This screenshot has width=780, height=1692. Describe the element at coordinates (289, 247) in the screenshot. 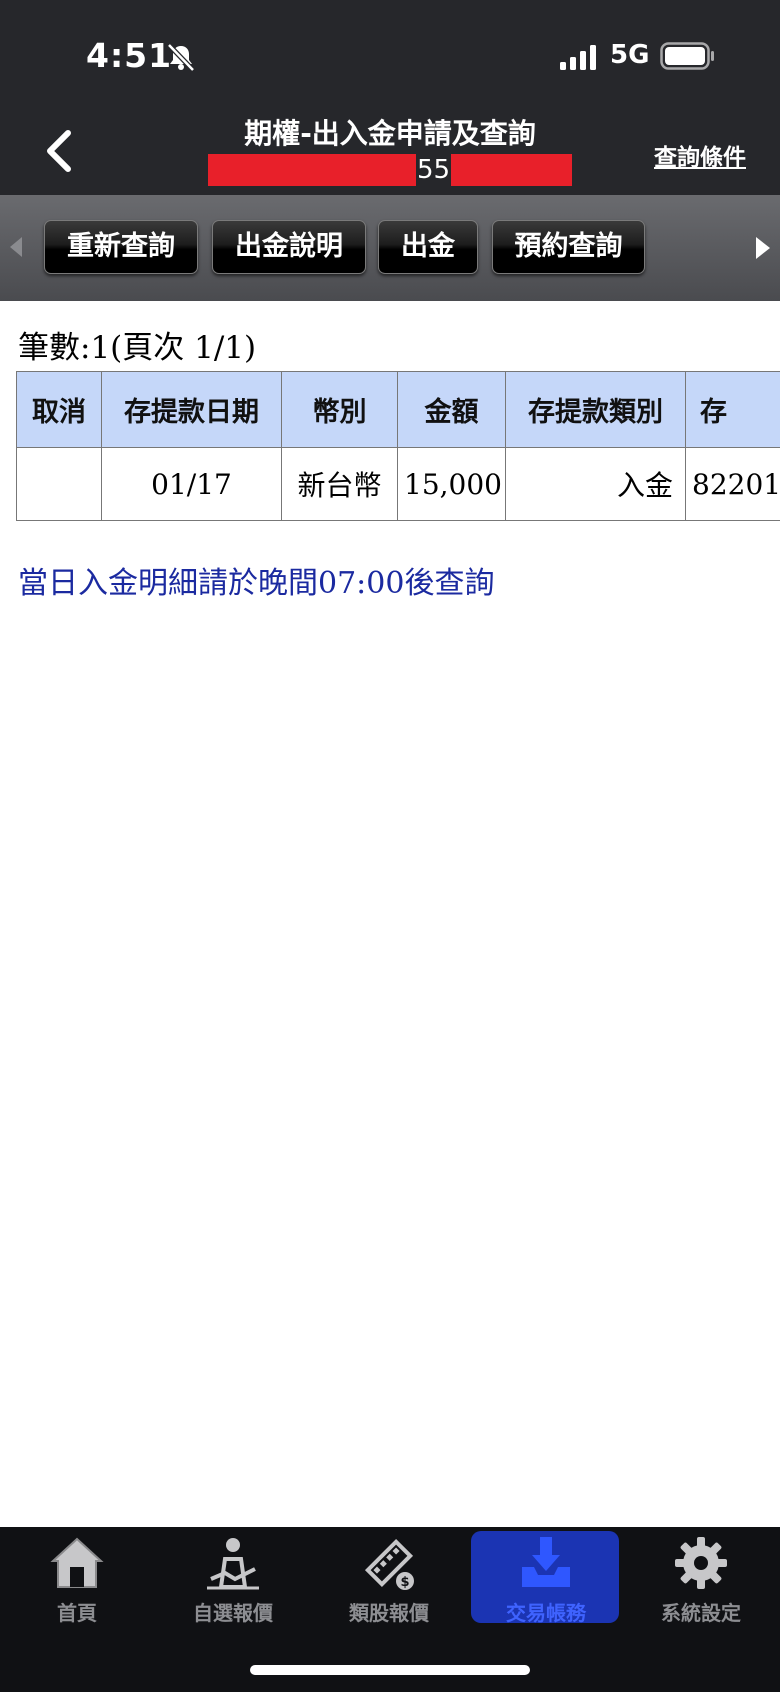

I see `withdrawal-info-button: 出金說明` at that location.